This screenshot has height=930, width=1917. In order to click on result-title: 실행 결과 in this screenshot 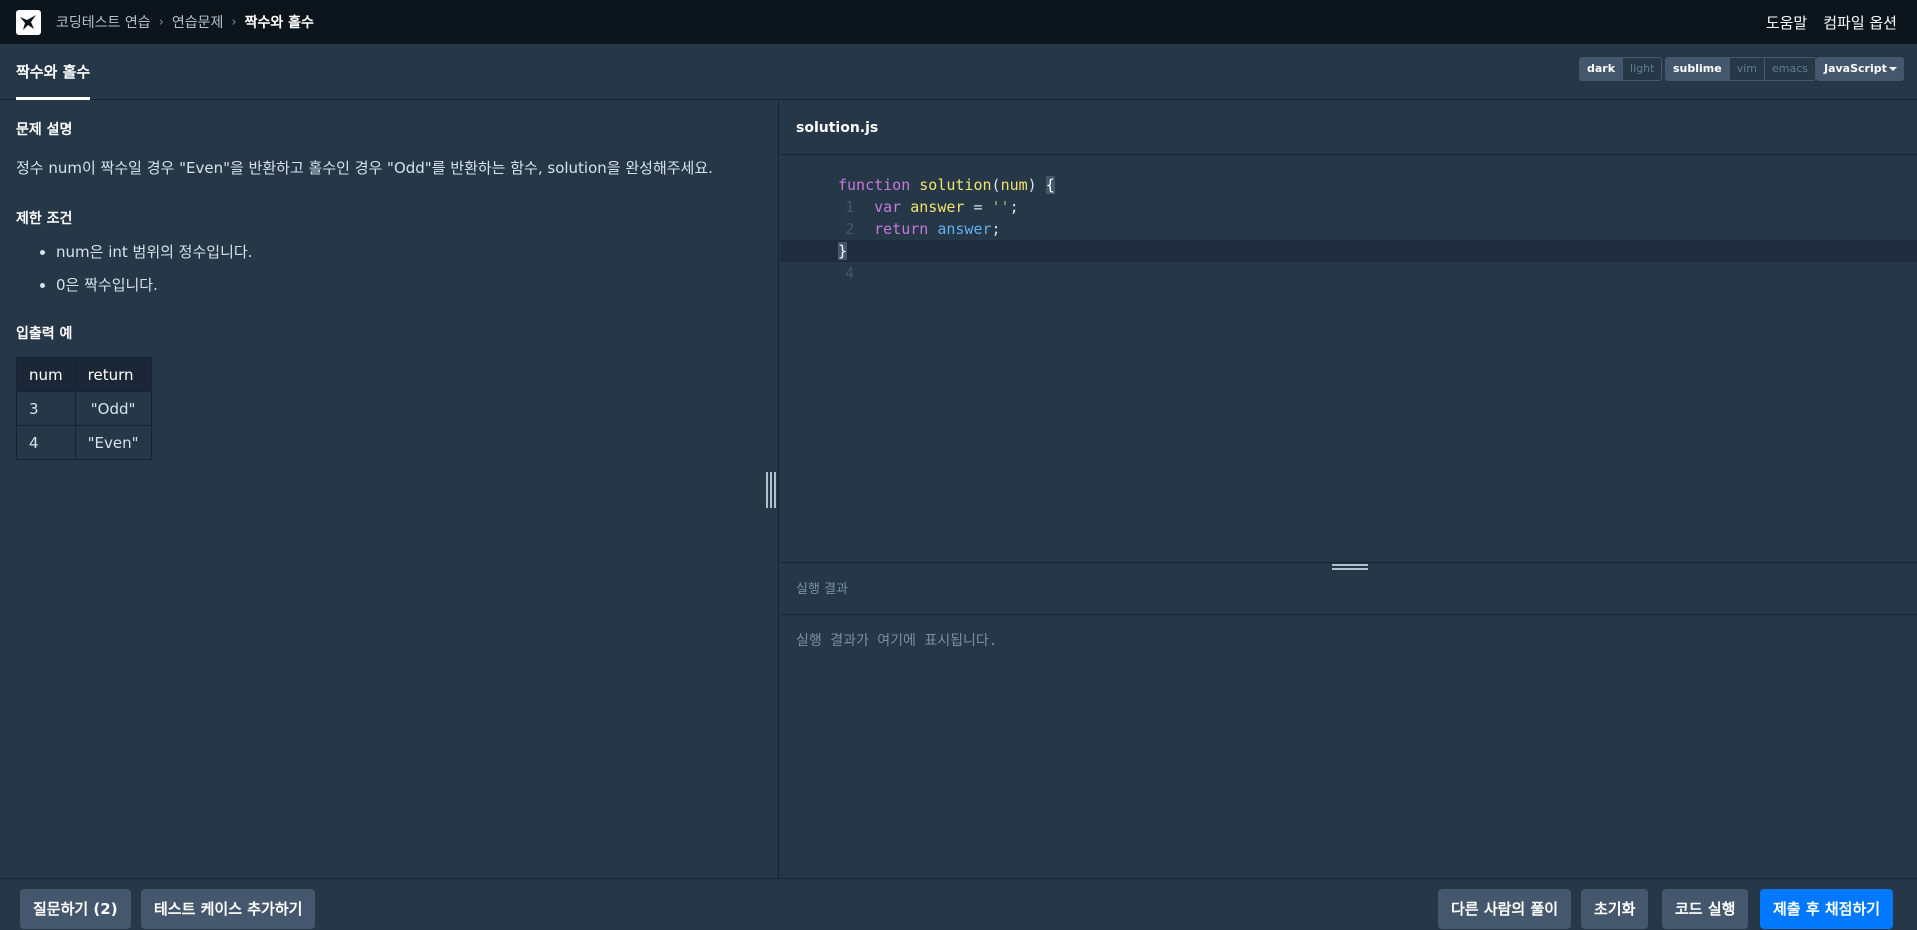, I will do `click(822, 589)`.